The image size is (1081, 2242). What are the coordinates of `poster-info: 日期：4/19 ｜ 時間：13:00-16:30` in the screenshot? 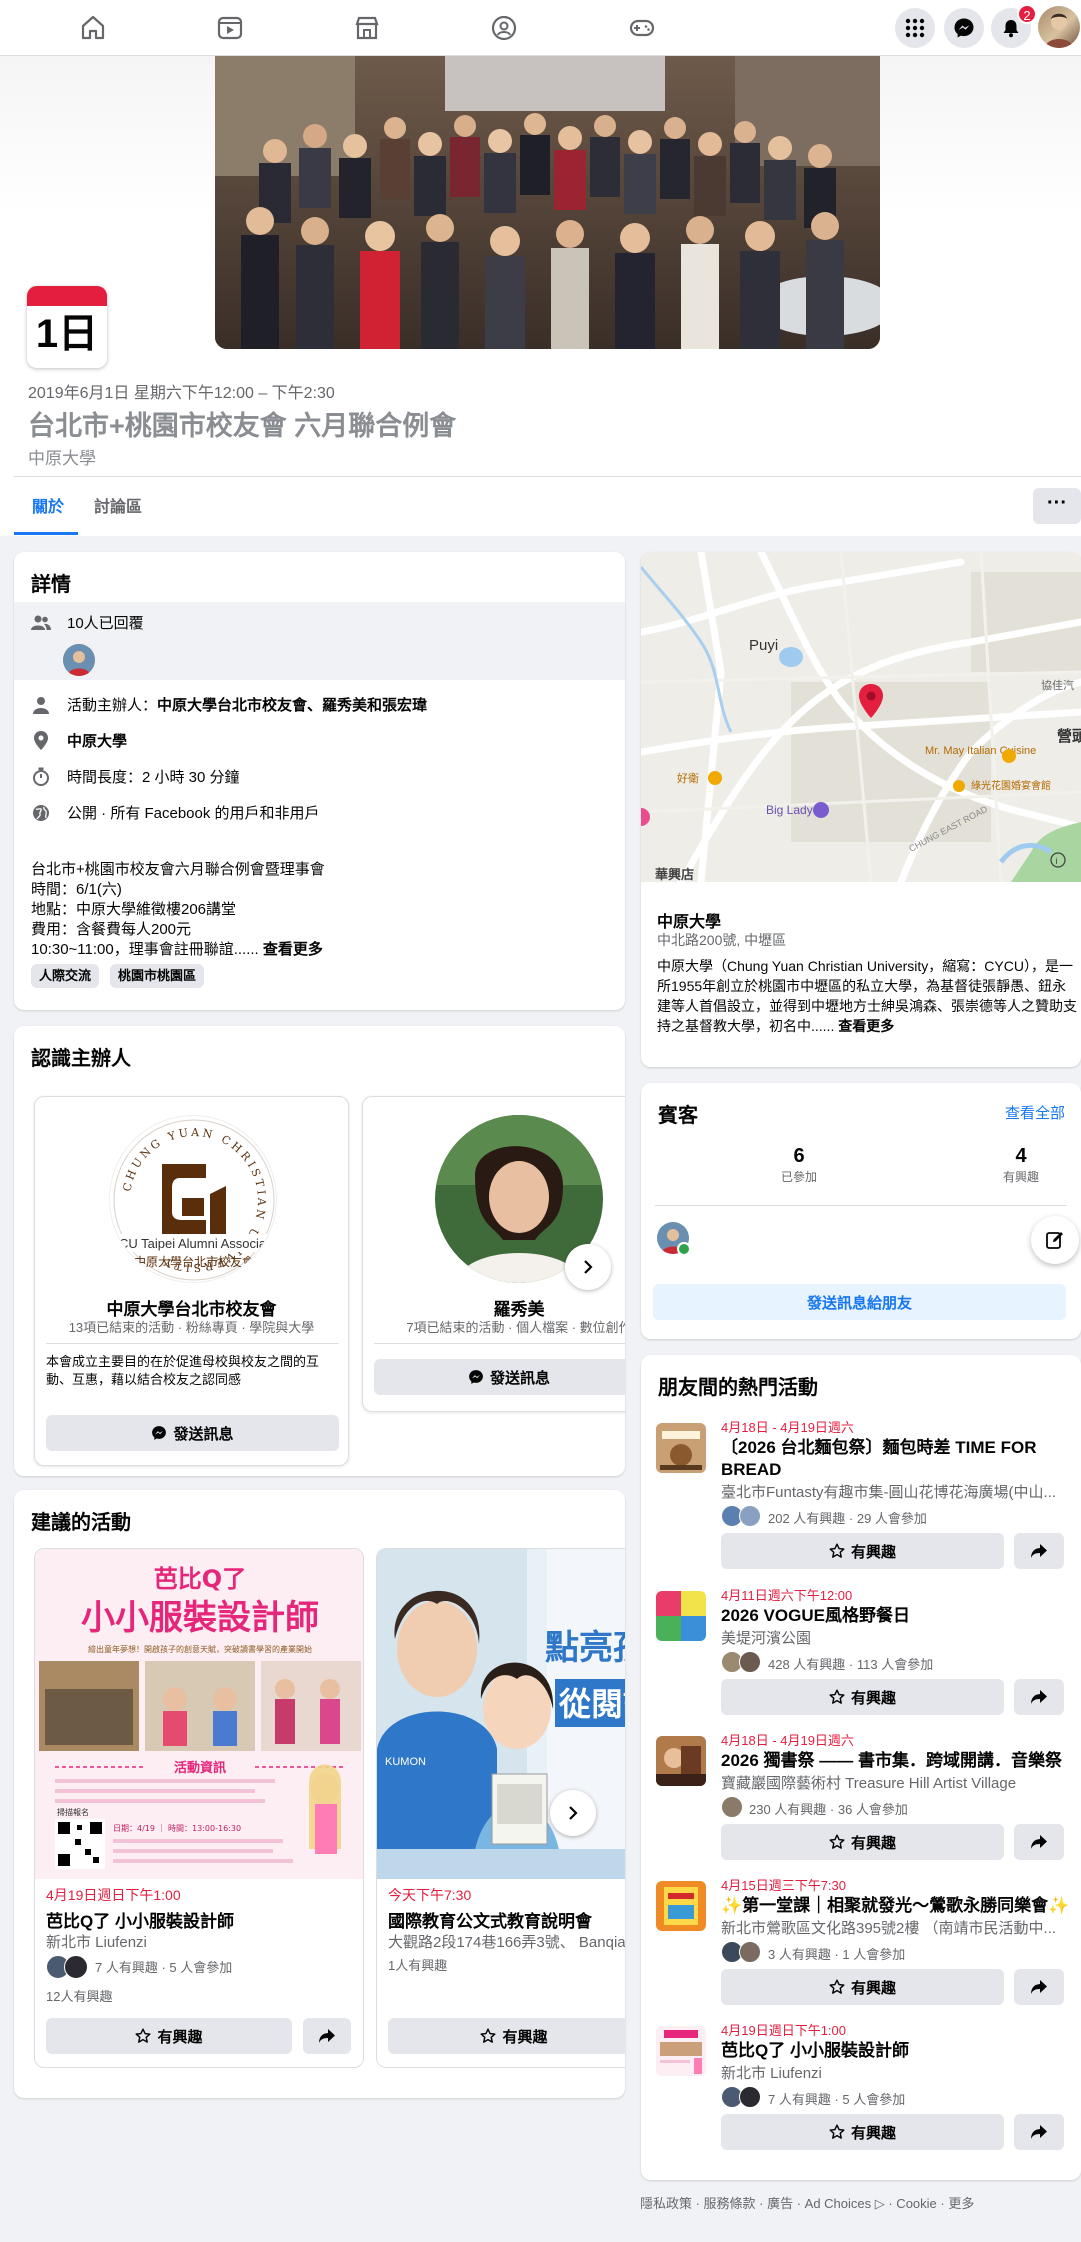 It's located at (177, 1828).